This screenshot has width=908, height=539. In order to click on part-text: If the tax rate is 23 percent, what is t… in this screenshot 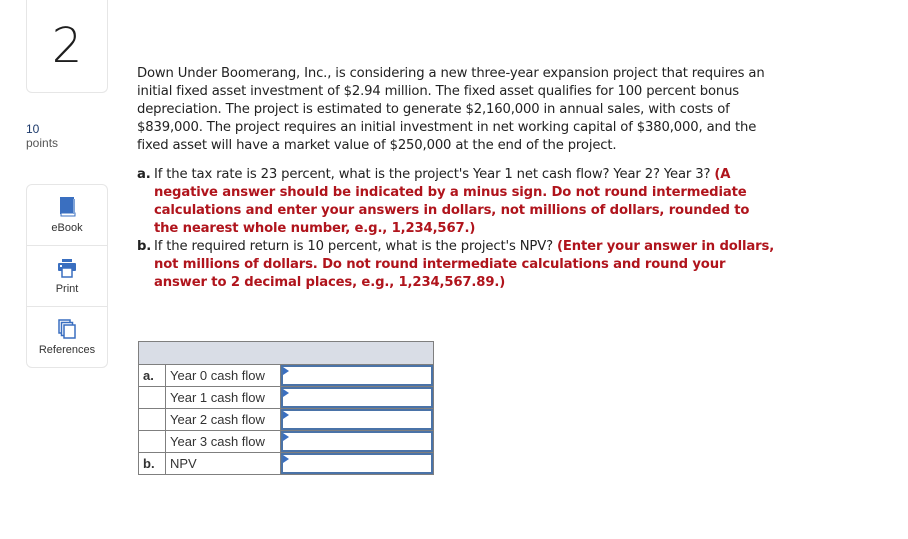, I will do `click(432, 174)`.